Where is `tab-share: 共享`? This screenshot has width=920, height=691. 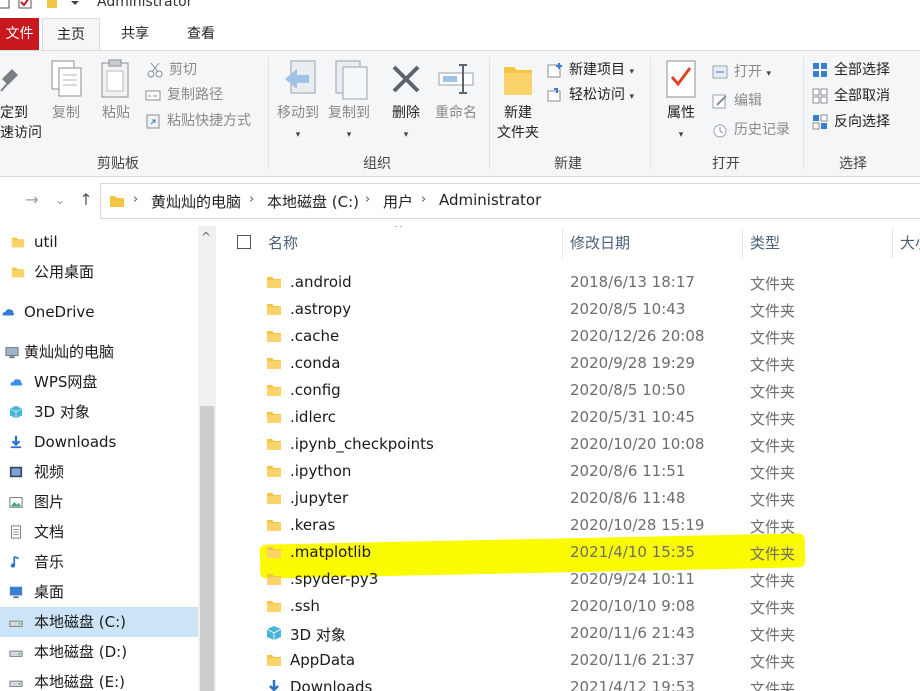
tab-share: 共享 is located at coordinates (135, 34).